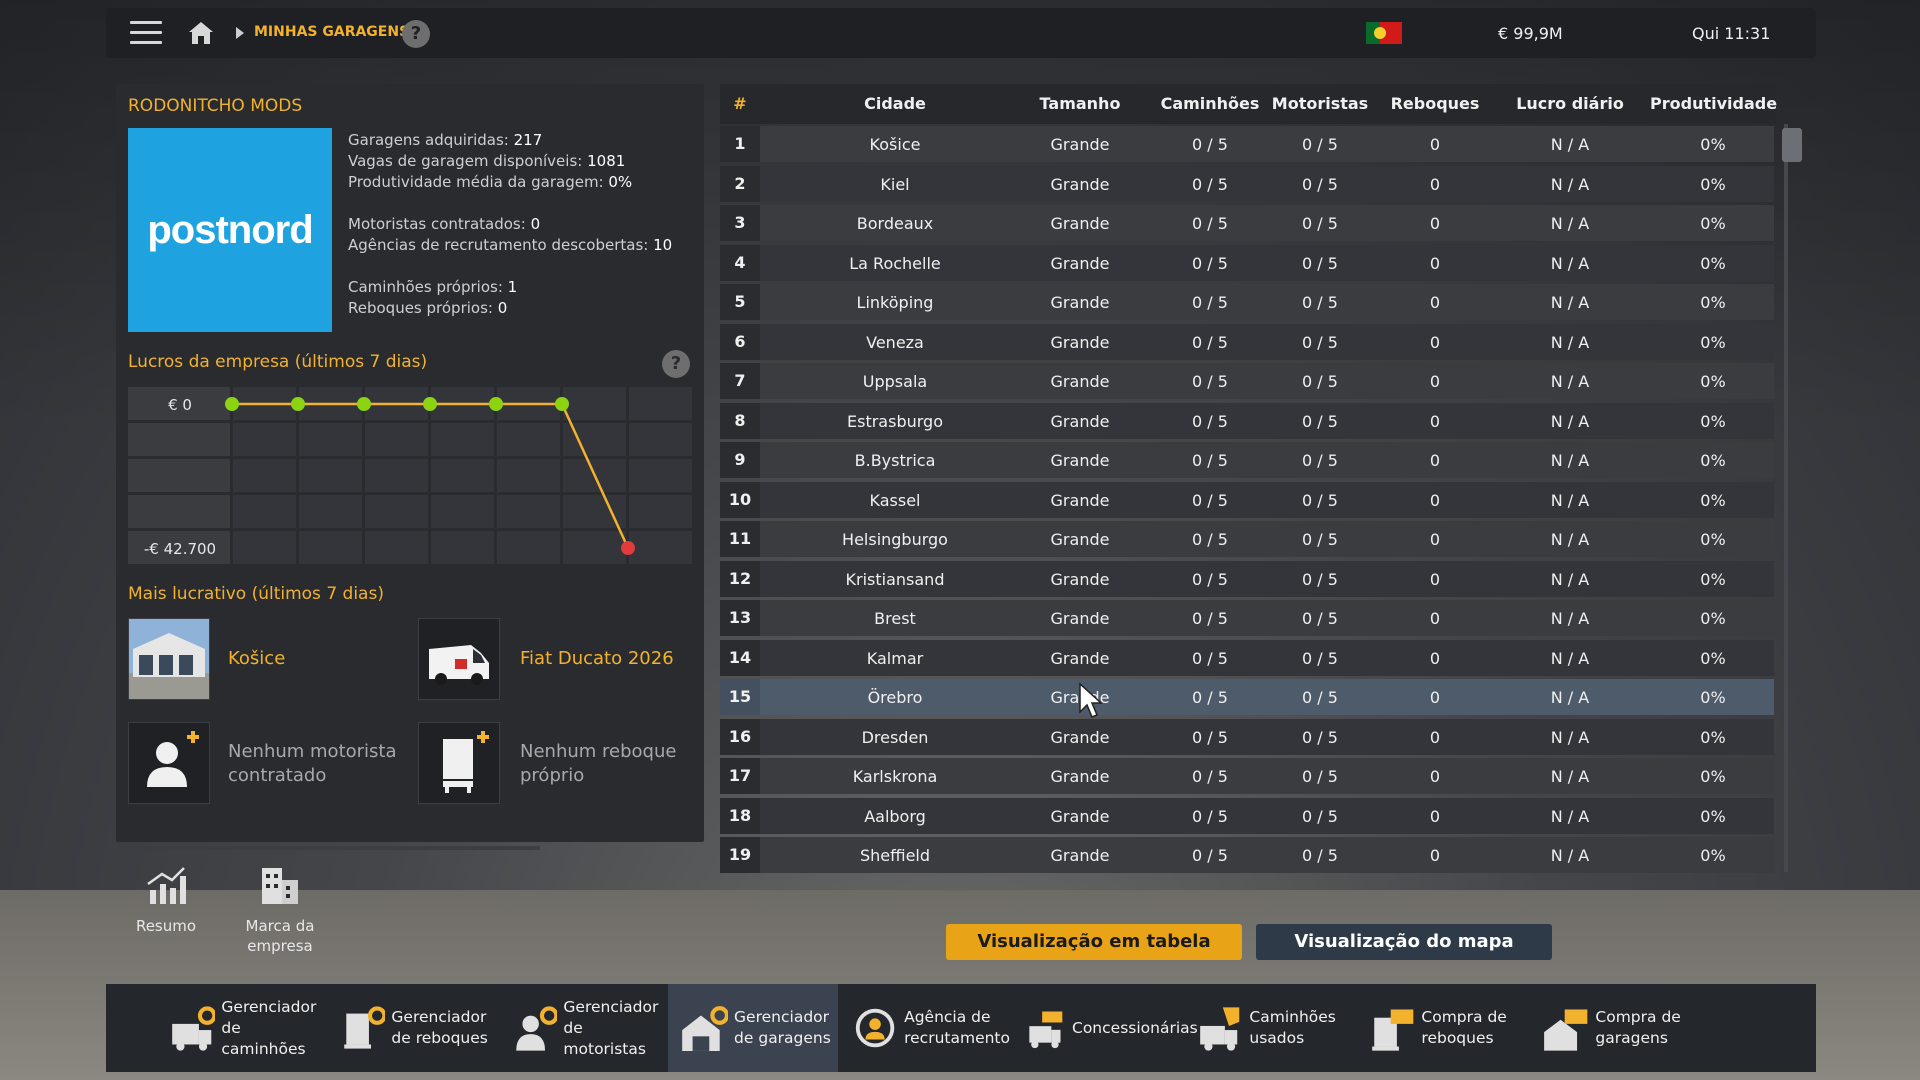 The height and width of the screenshot is (1080, 1920). What do you see at coordinates (753, 1028) in the screenshot?
I see `dock-garage-gear: Gerenciador de garagens` at bounding box center [753, 1028].